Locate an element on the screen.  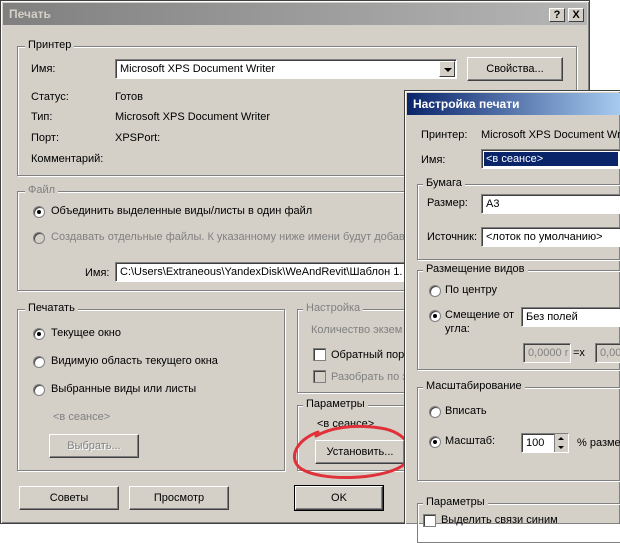
scale-unit-label: % разме is located at coordinates (598, 443).